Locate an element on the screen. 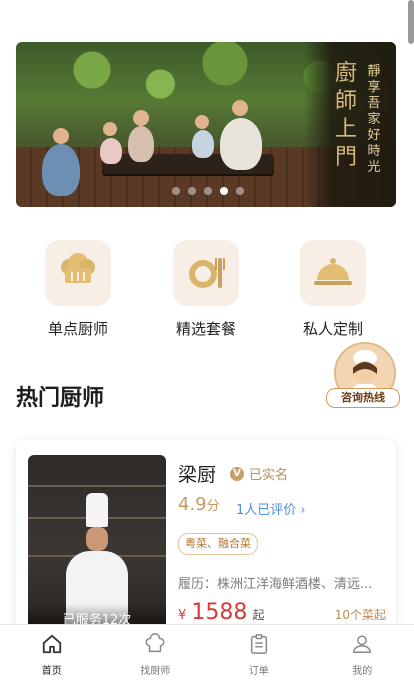 The image size is (414, 681). tab-label: 订单 is located at coordinates (259, 669).